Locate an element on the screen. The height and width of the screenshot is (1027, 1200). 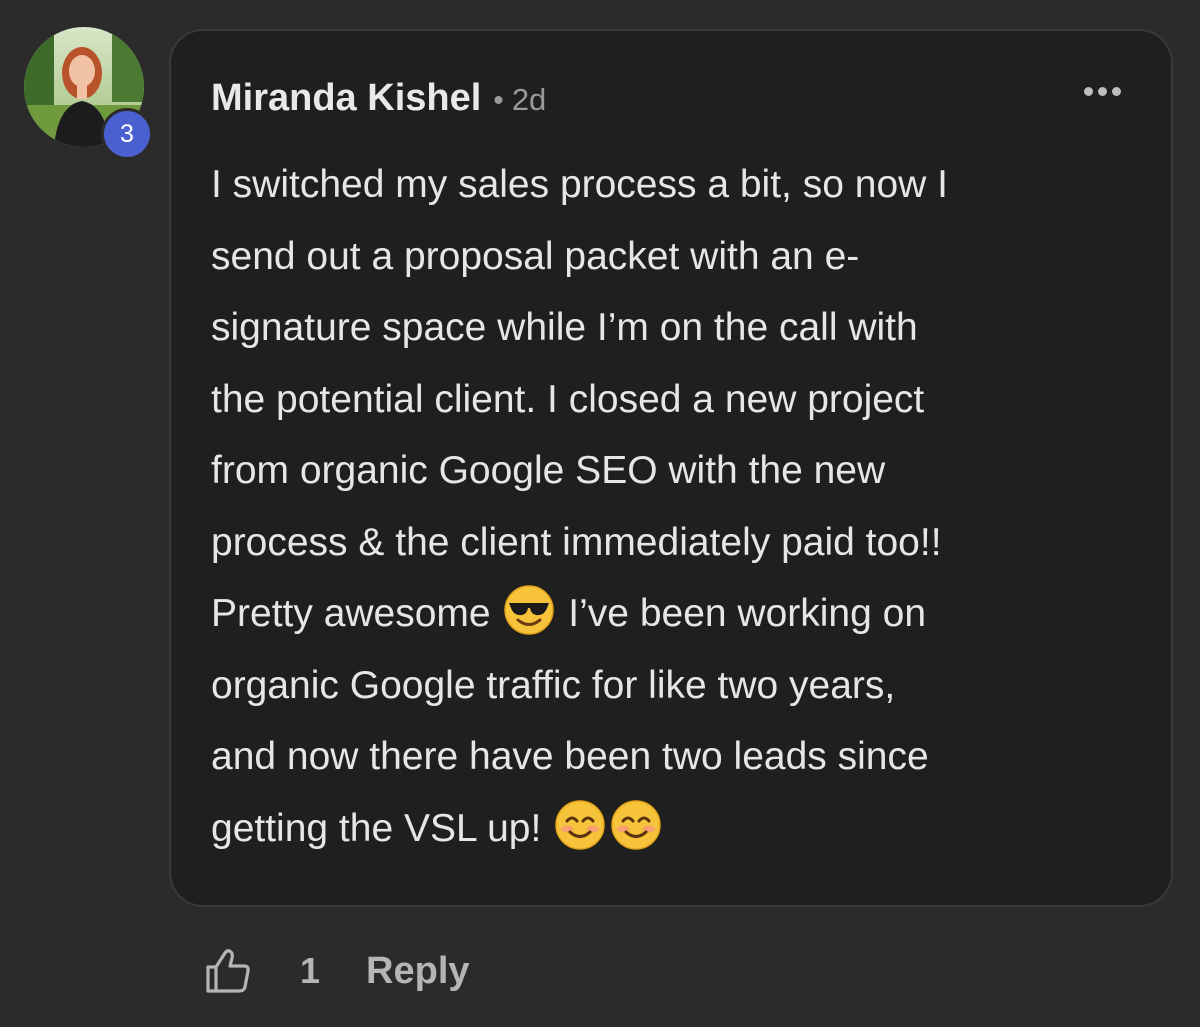
comment-header: Miranda Kishel • 2d is located at coordinates (378, 98).